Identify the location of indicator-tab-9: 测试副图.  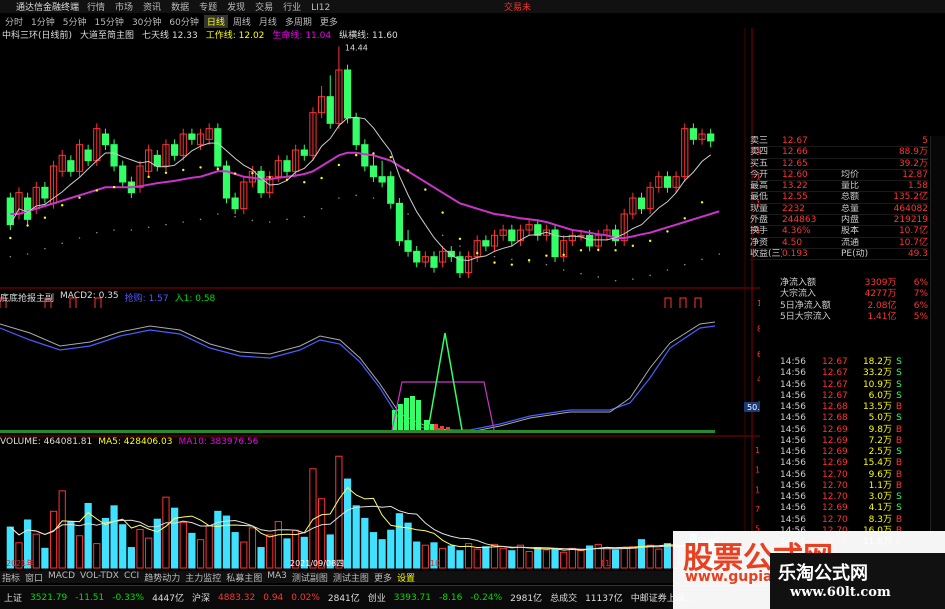
(310, 577).